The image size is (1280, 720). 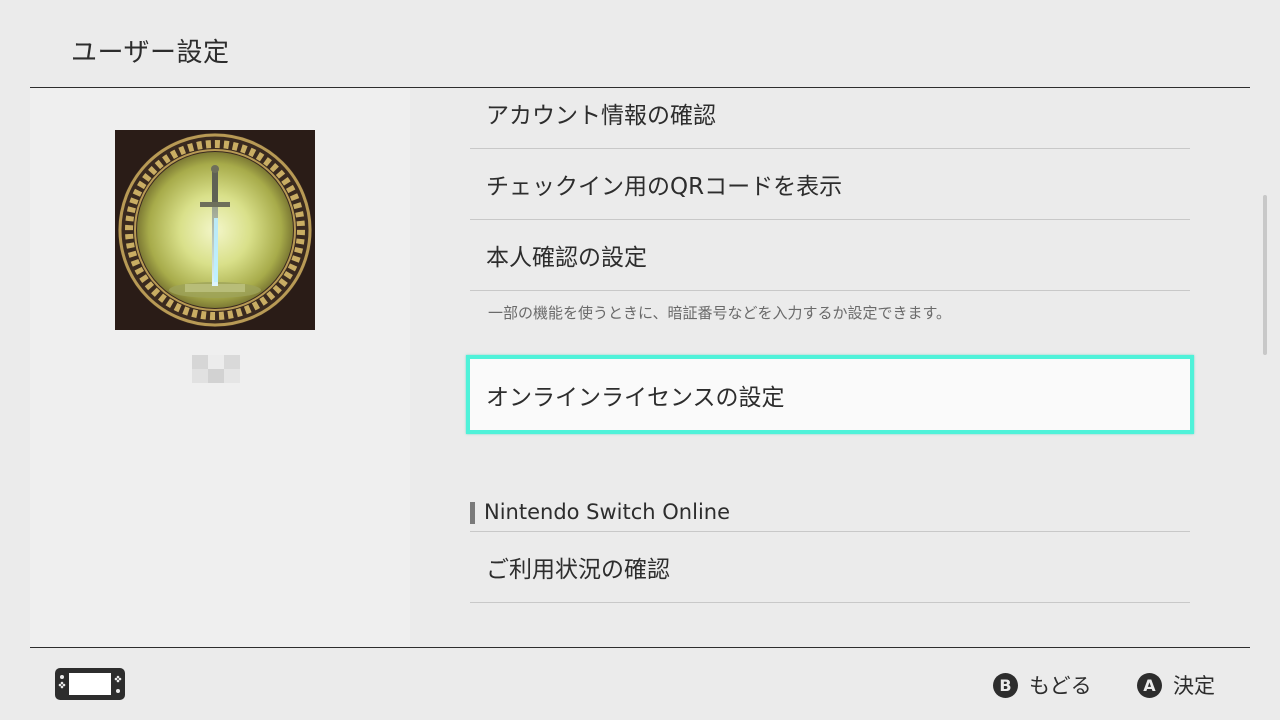 I want to click on menu-item-checkin-qr: チェックイン用のQRコードを表示, so click(x=830, y=184).